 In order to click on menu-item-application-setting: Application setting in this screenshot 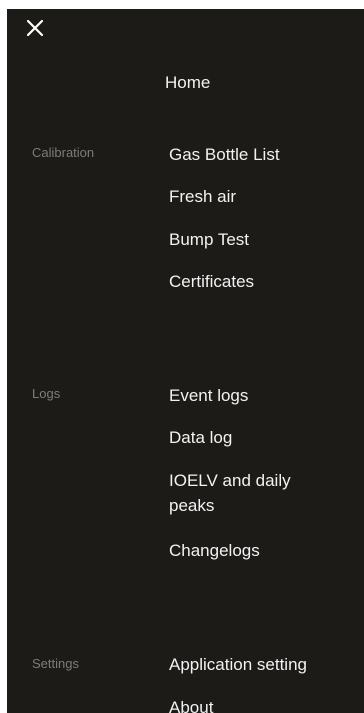, I will do `click(238, 664)`.